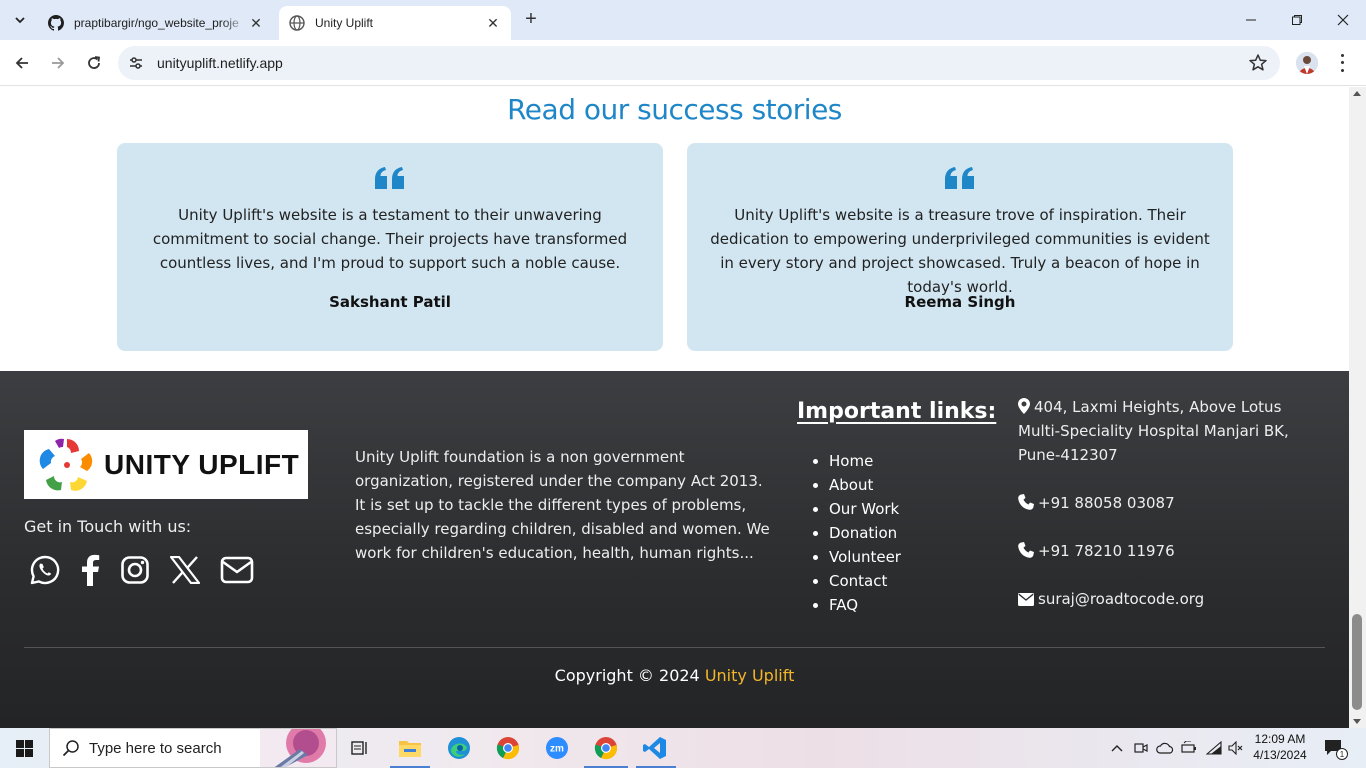 The width and height of the screenshot is (1366, 768). I want to click on close-window-button, so click(1343, 20).